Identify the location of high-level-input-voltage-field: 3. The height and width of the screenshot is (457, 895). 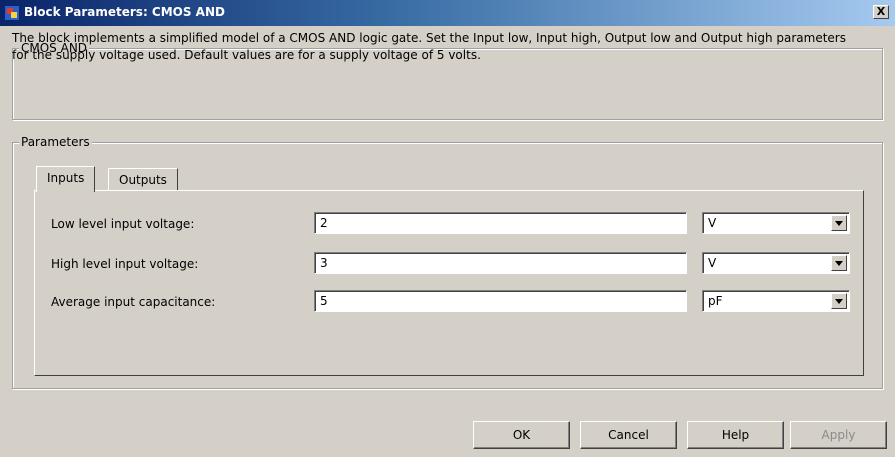
(500, 263).